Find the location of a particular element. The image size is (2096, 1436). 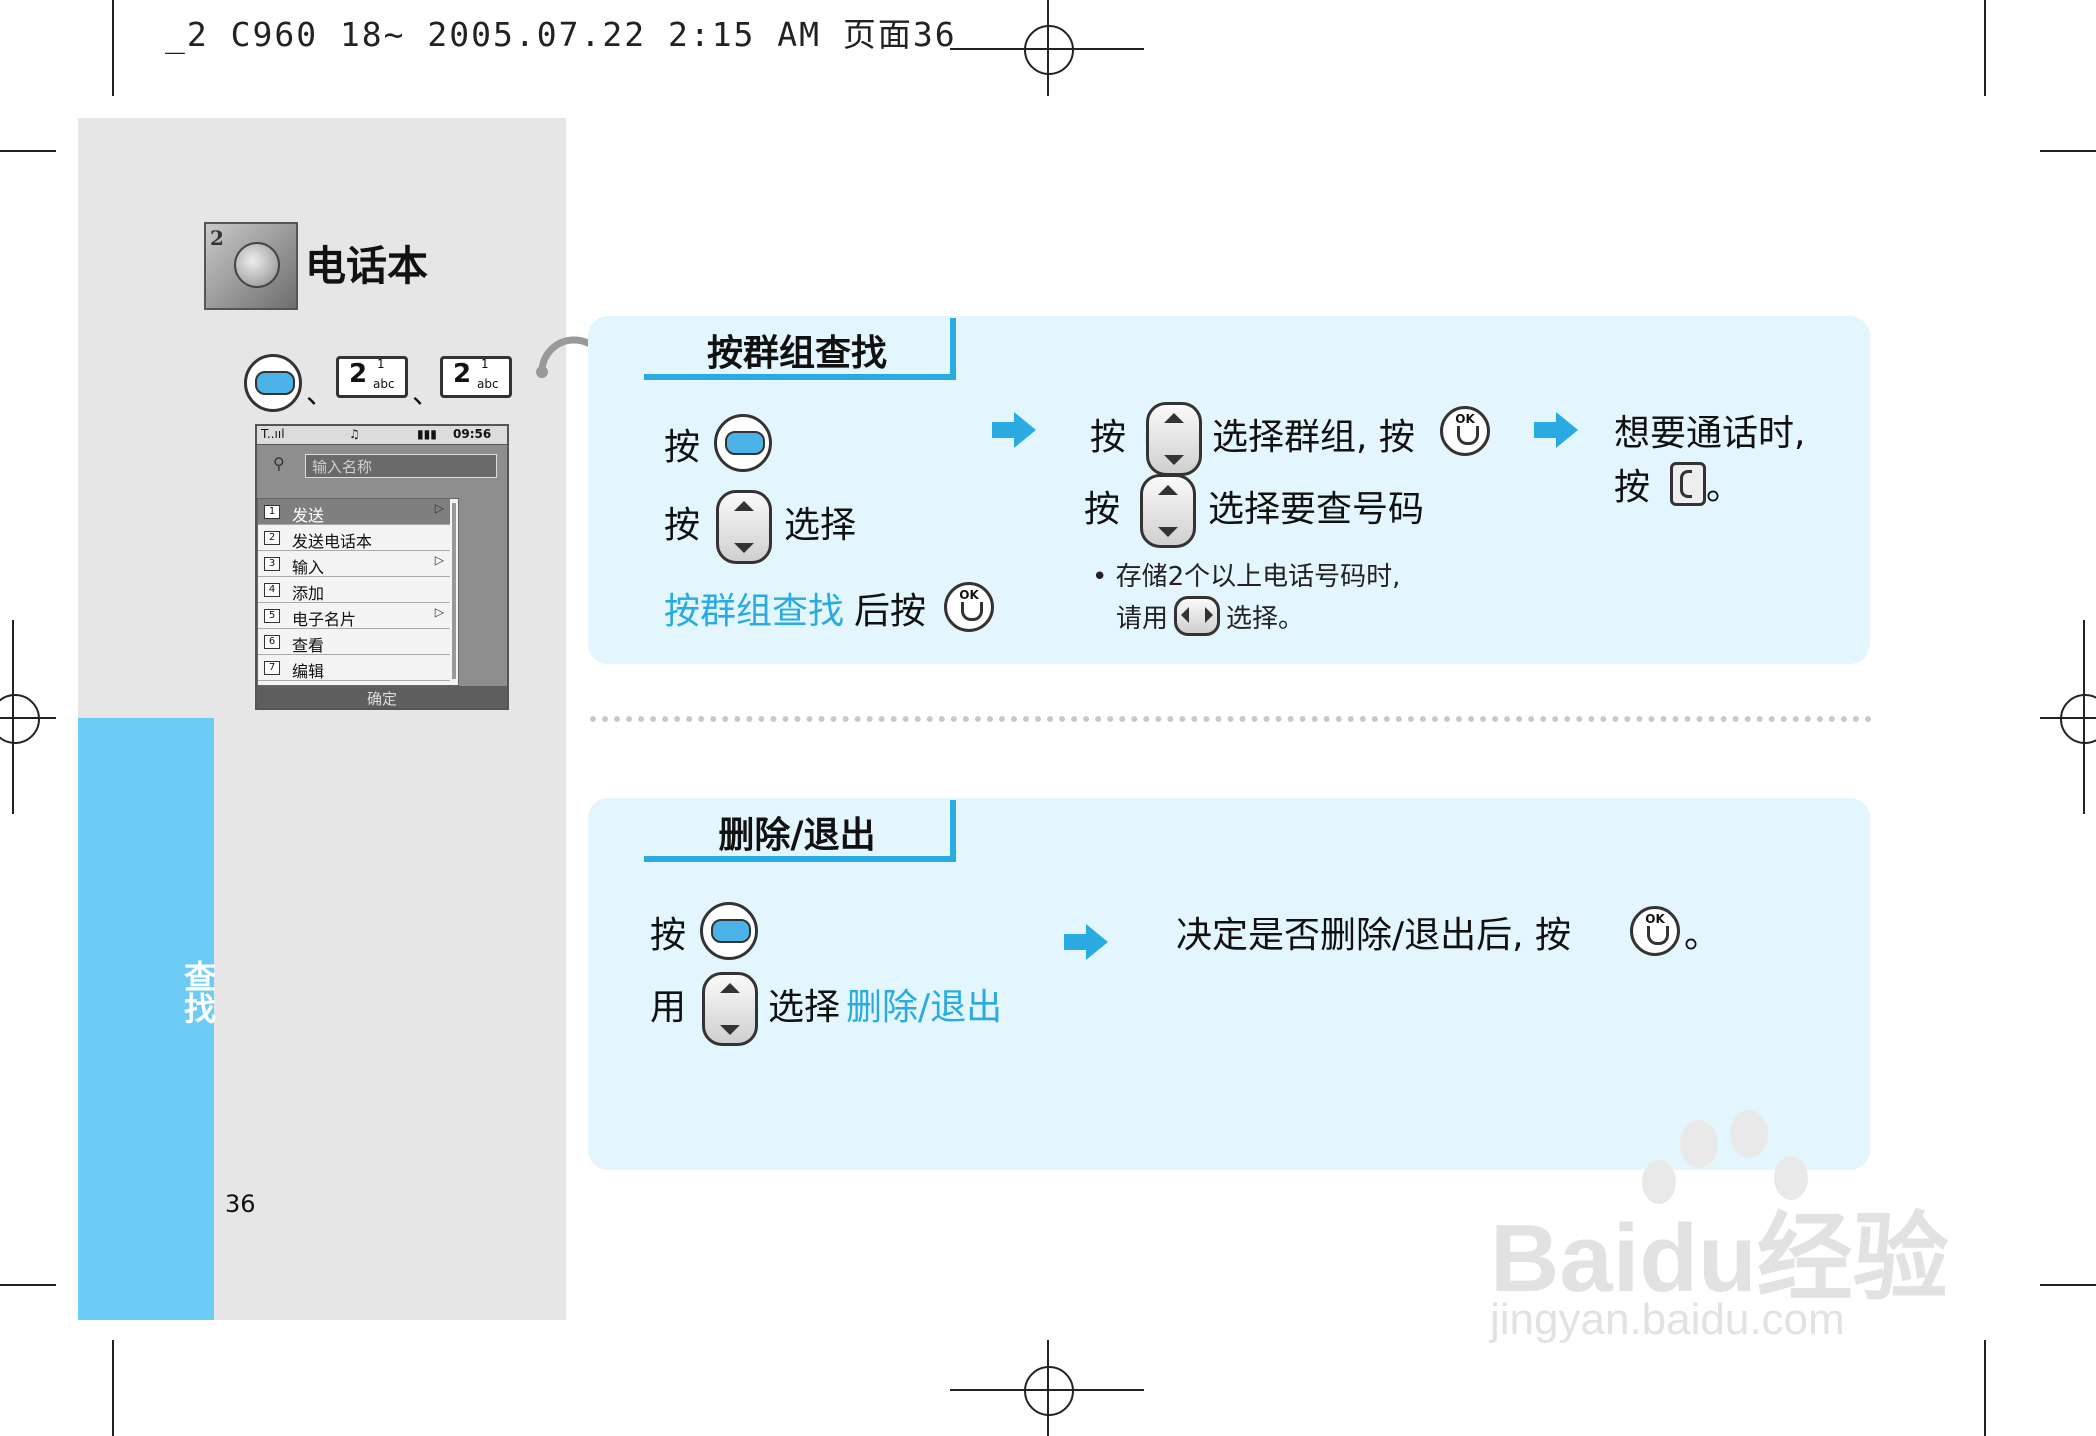

s1-step1-line1: 按 is located at coordinates (682, 447).